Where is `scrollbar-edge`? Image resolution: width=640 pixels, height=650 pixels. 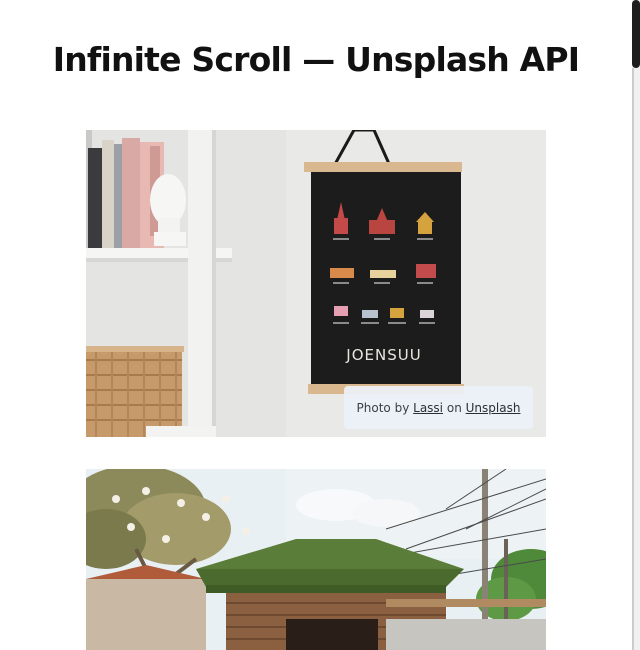 scrollbar-edge is located at coordinates (633, 359).